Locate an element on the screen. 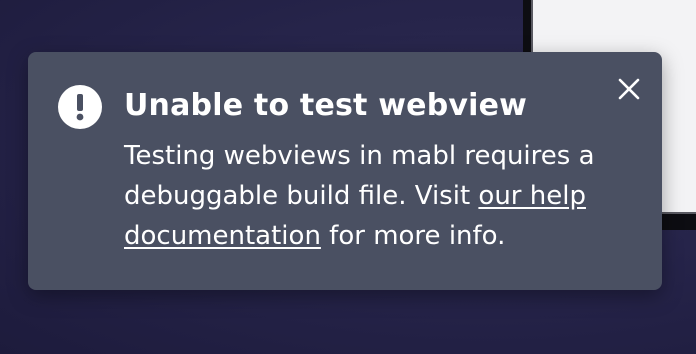  exclamation-circle-icon is located at coordinates (80, 107).